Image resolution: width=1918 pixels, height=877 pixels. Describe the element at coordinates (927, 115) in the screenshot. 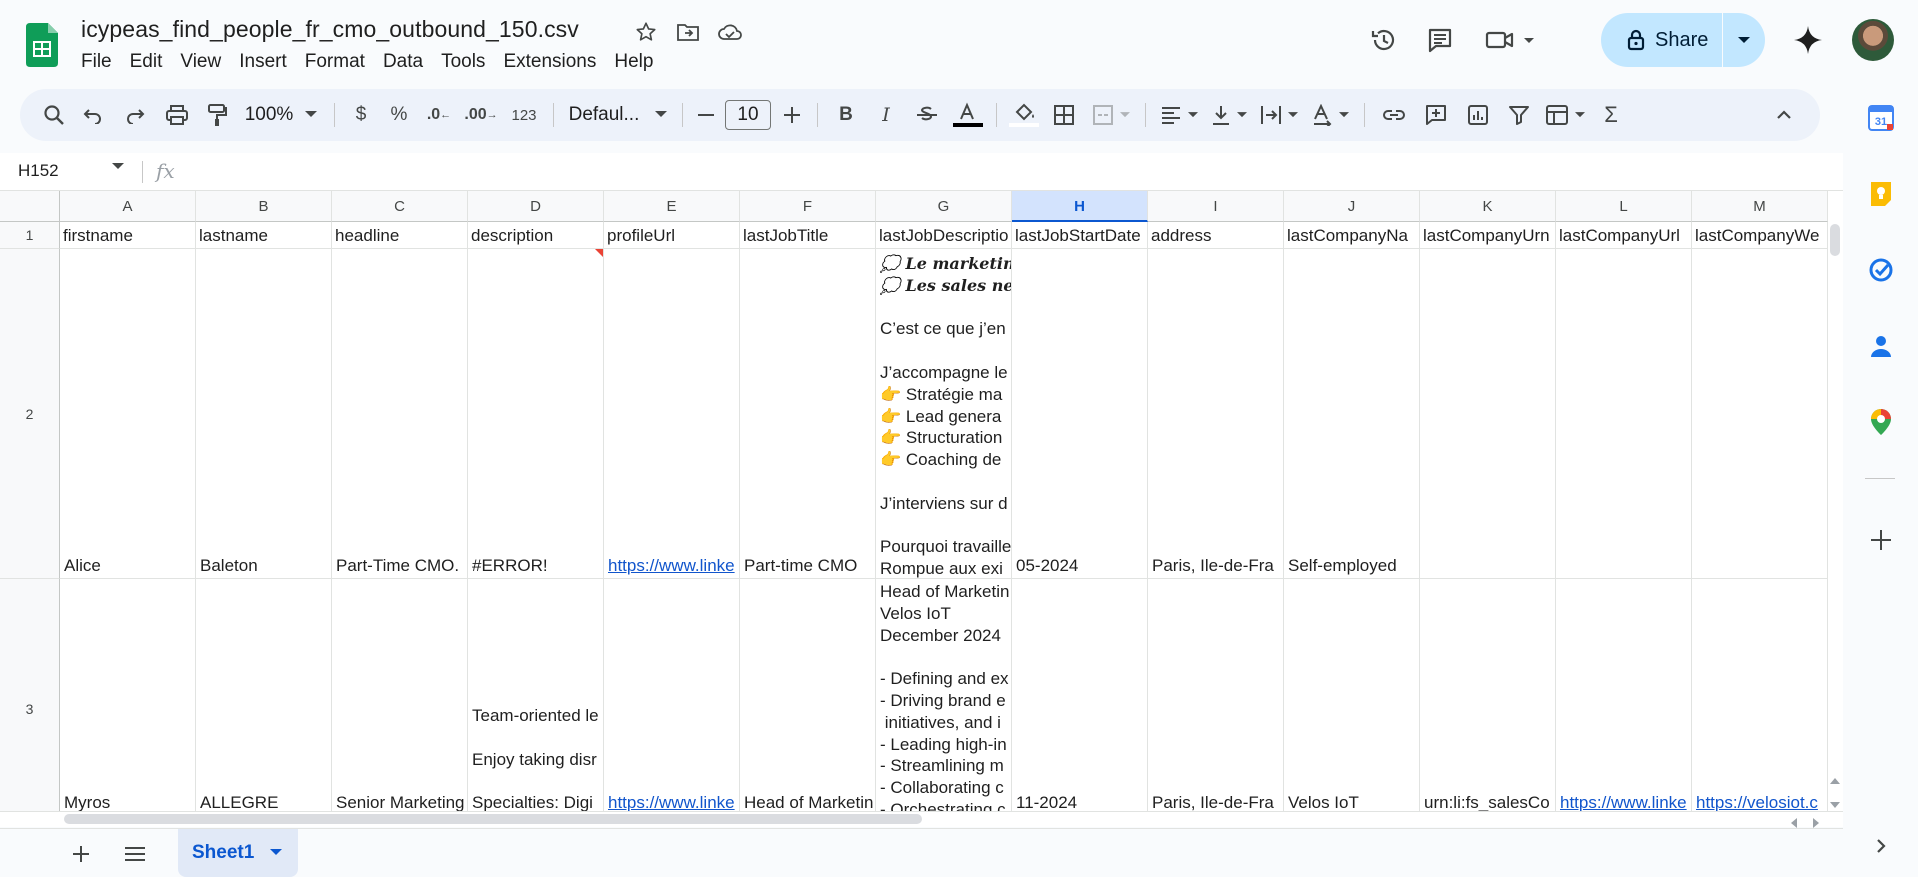

I see `strikethrough-icon` at that location.